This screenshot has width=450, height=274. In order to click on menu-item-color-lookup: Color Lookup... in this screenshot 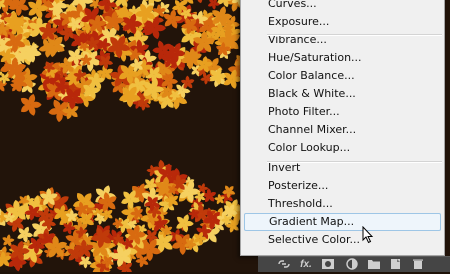, I will do `click(342, 148)`.